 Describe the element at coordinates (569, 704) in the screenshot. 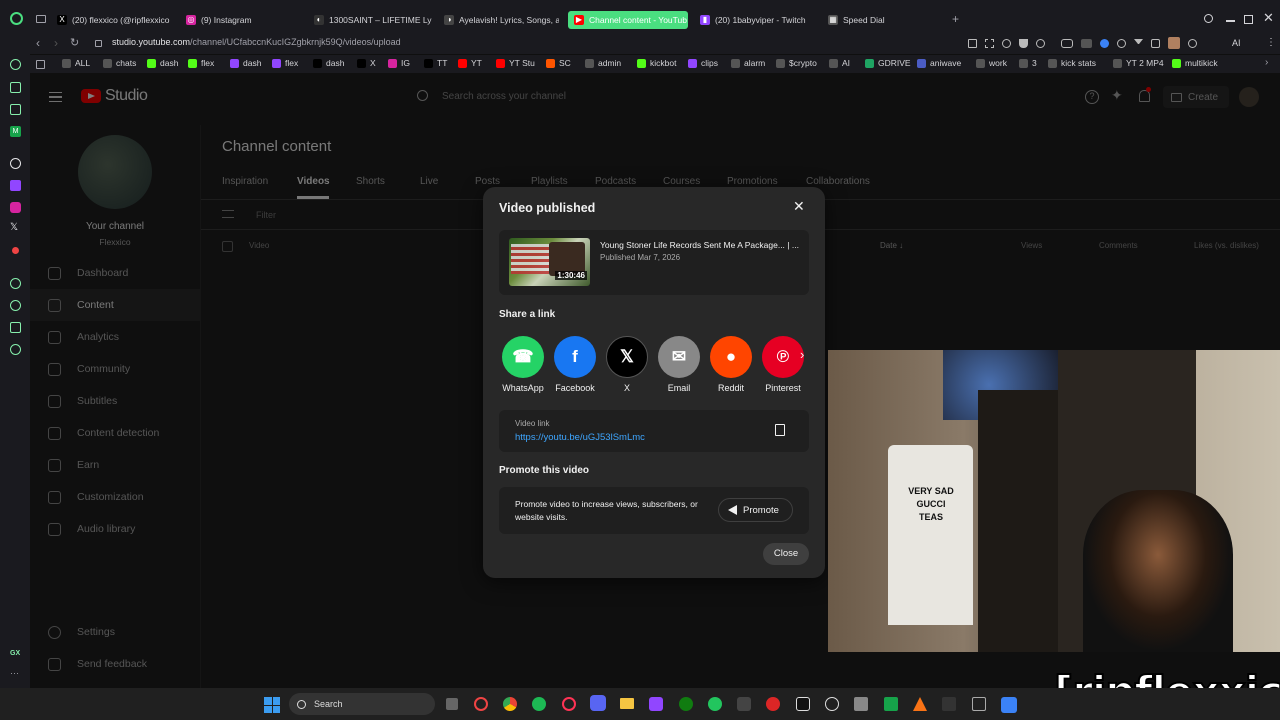

I see `opera-gx-taskbar-icon` at that location.